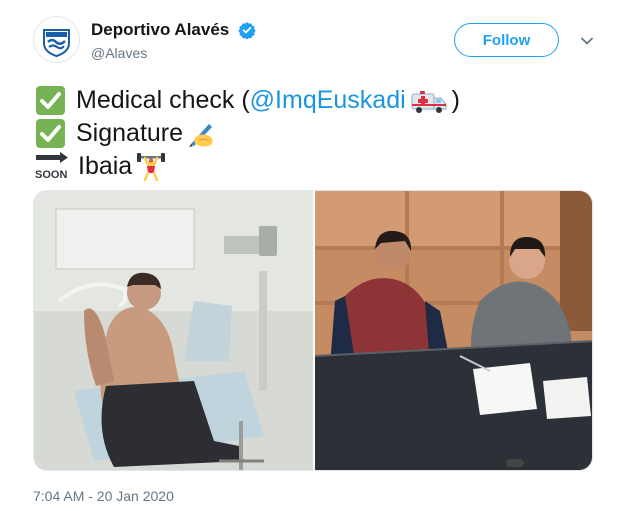 This screenshot has width=625, height=511. Describe the element at coordinates (315, 166) in the screenshot. I see `tweet-line-ibaia: SOON Ibaia` at that location.